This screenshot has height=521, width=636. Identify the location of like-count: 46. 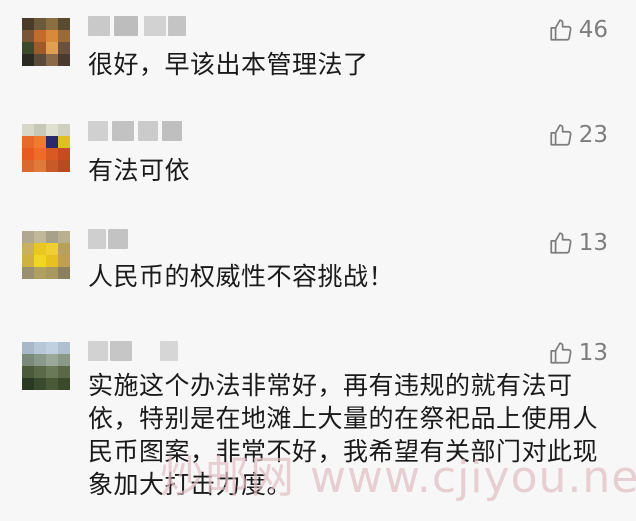
(593, 30).